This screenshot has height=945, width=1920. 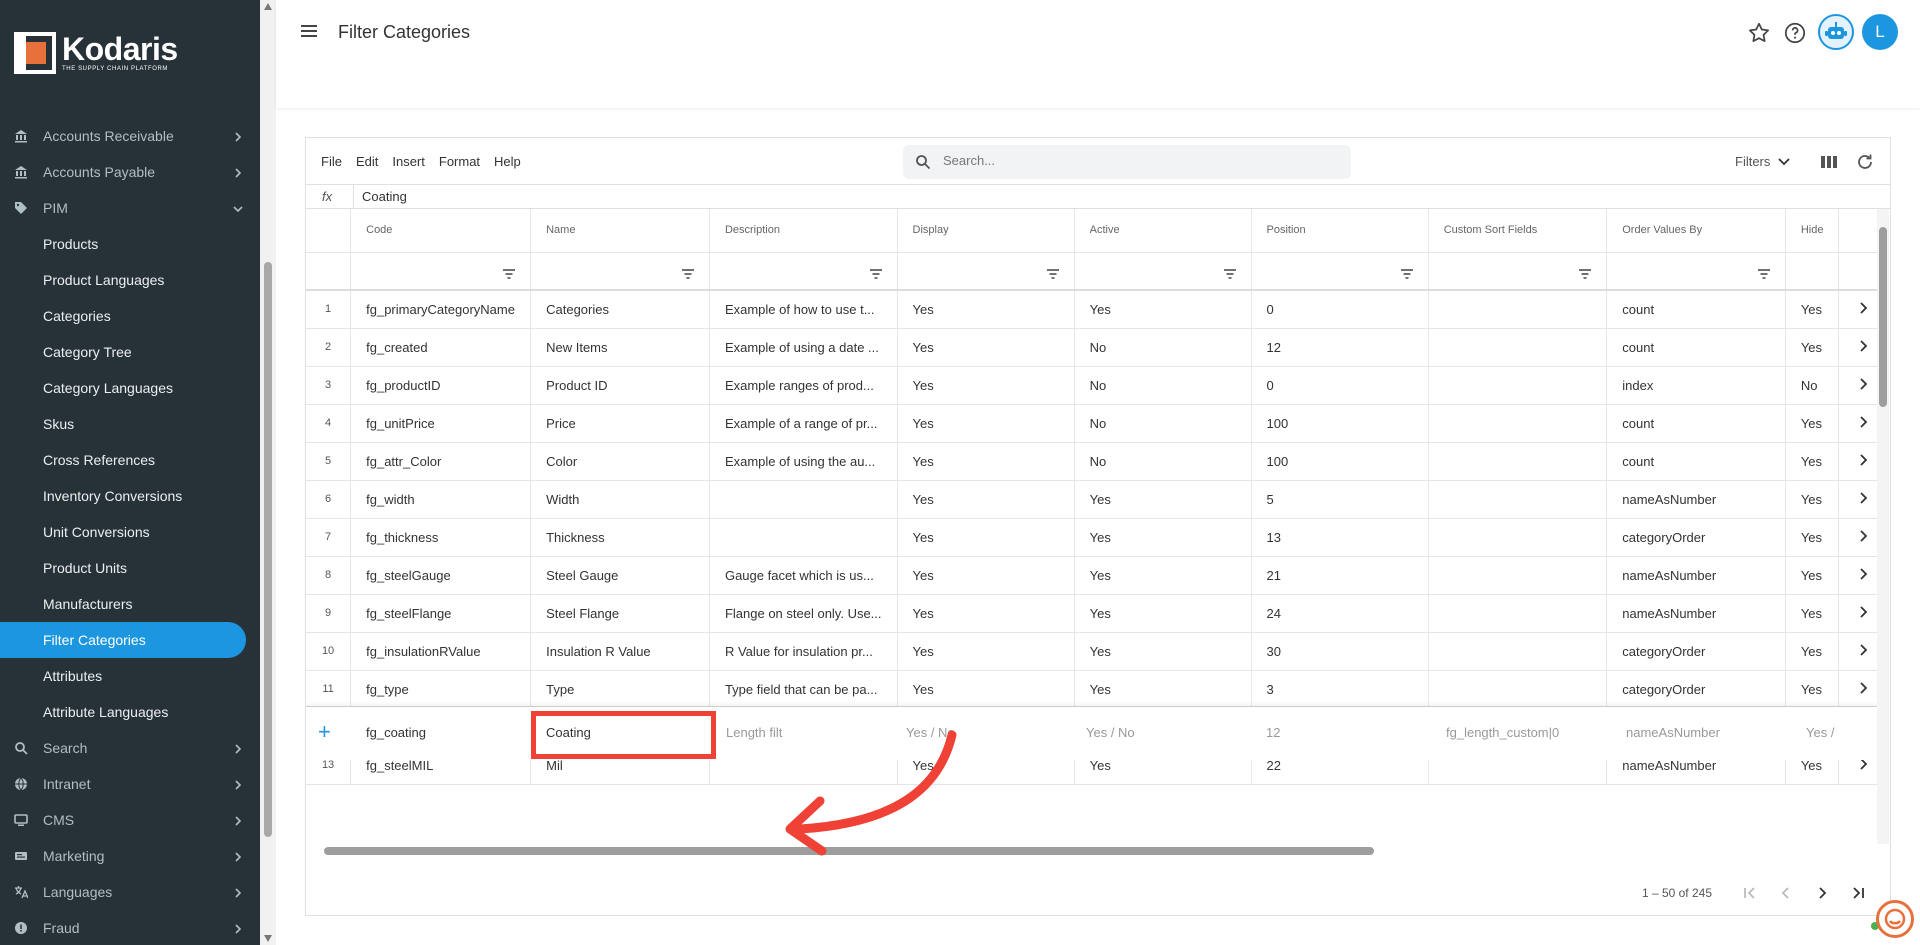 What do you see at coordinates (130, 856) in the screenshot?
I see `sidebar-item-marketing: Marketing` at bounding box center [130, 856].